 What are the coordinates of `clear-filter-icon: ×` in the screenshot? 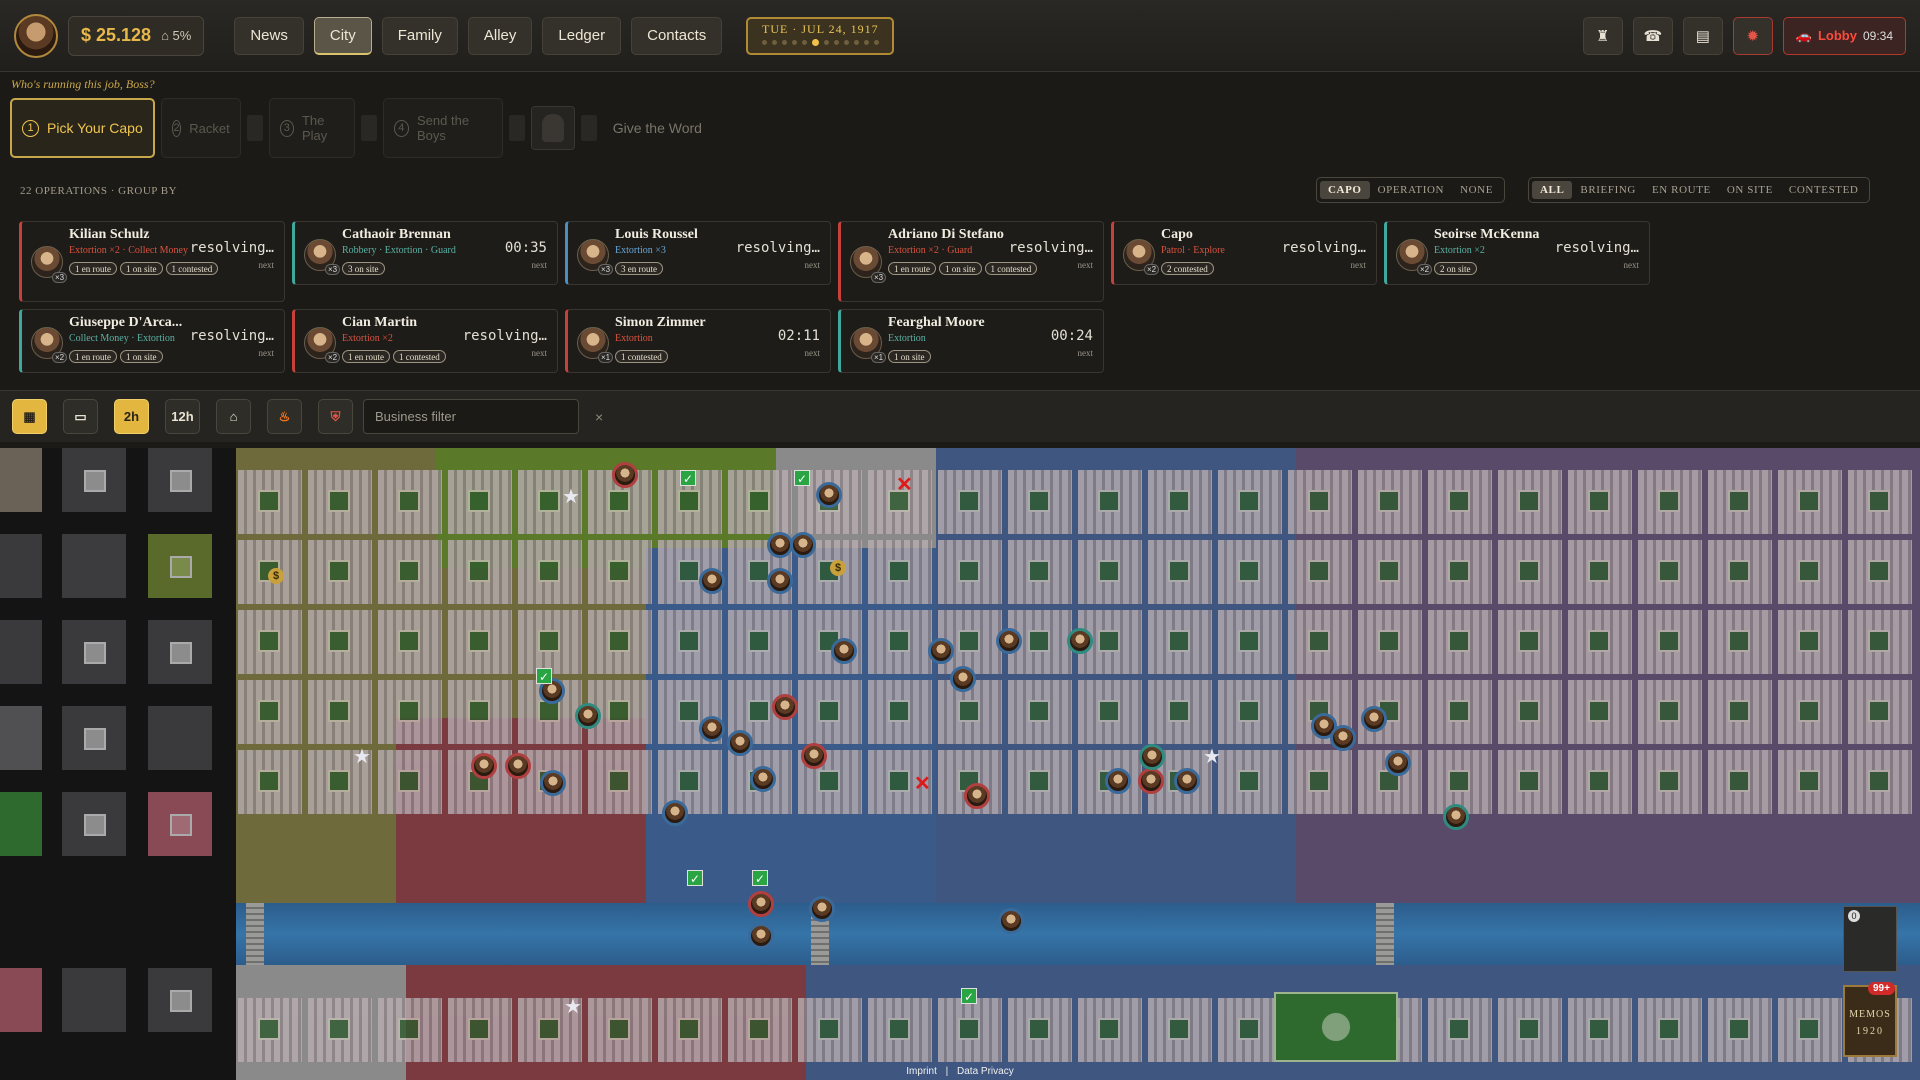 It's located at (599, 417).